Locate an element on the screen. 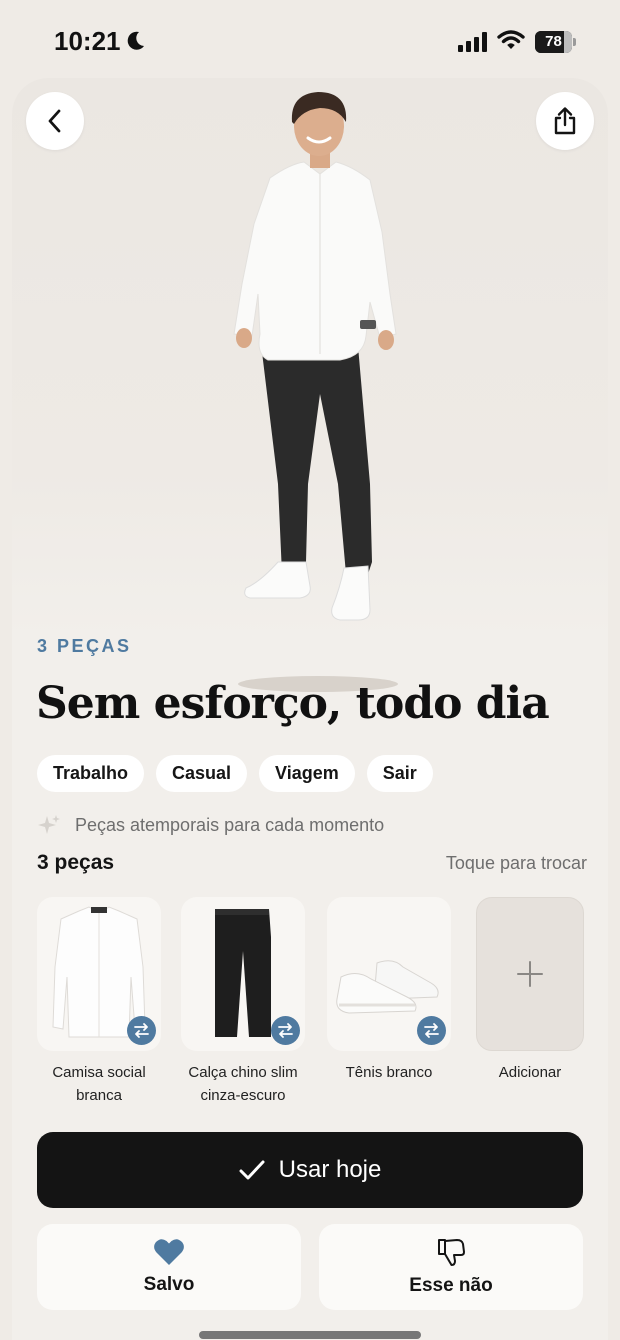 Image resolution: width=620 pixels, height=1340 pixels. add-piece-item: Adicionar is located at coordinates (530, 990).